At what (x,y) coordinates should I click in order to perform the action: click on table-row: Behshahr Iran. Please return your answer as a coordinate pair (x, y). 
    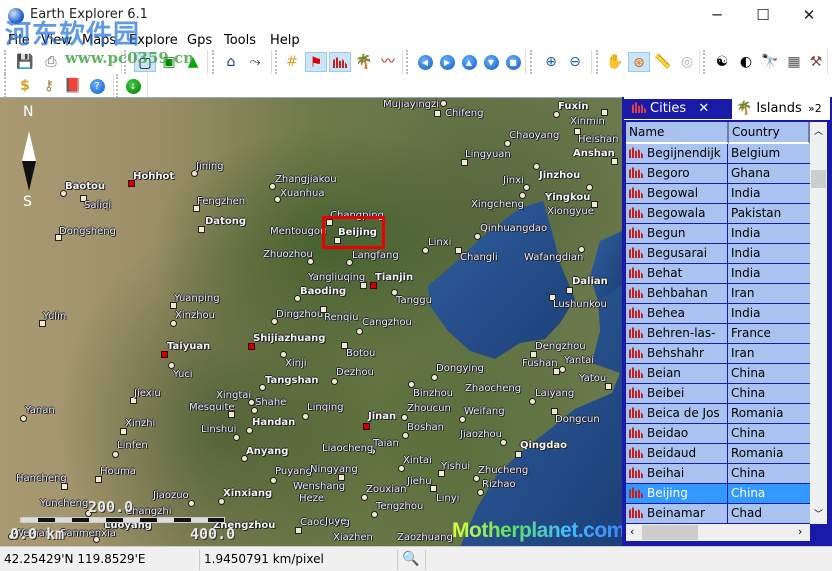
    Looking at the image, I should click on (718, 354).